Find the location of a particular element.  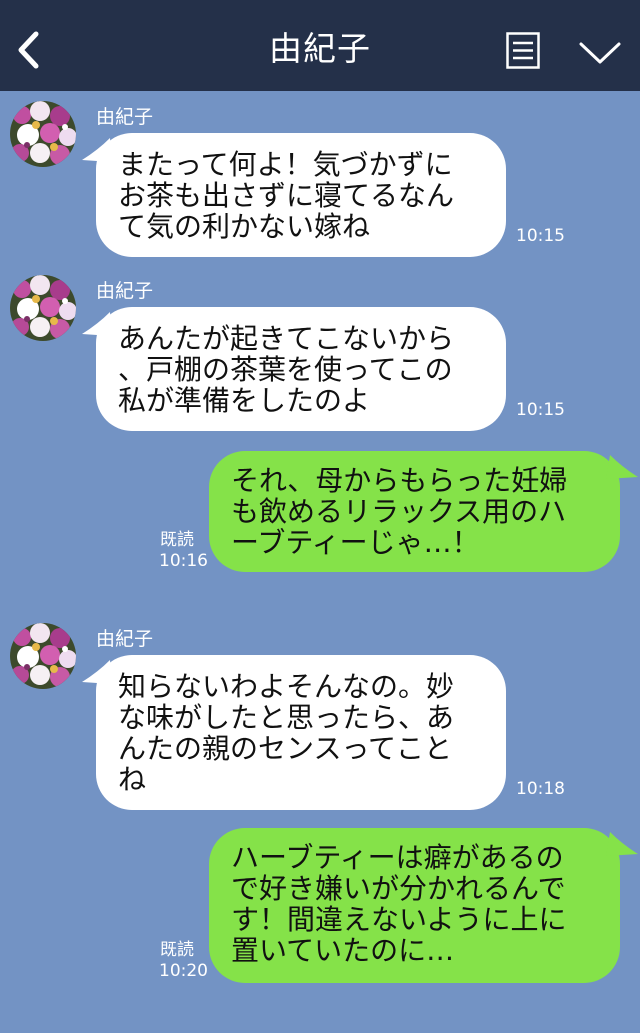

message-time: 10:18 is located at coordinates (540, 789).